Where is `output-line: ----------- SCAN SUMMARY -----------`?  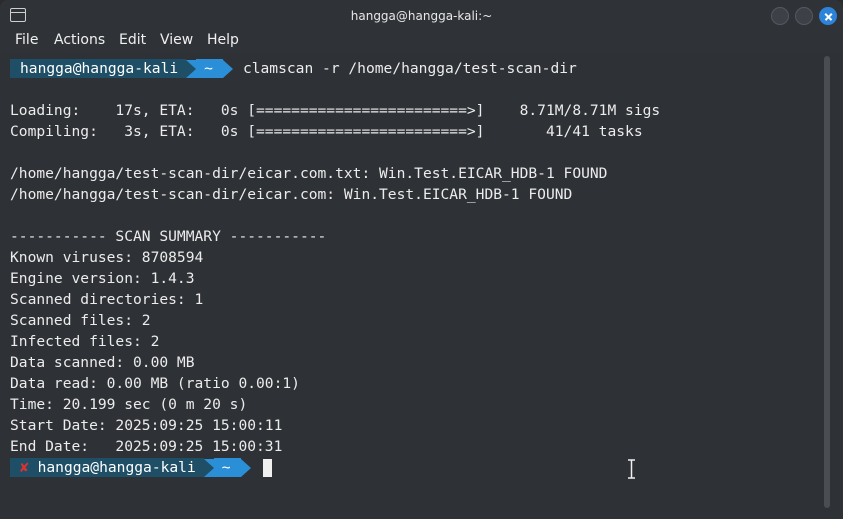 output-line: ----------- SCAN SUMMARY ----------- is located at coordinates (168, 236).